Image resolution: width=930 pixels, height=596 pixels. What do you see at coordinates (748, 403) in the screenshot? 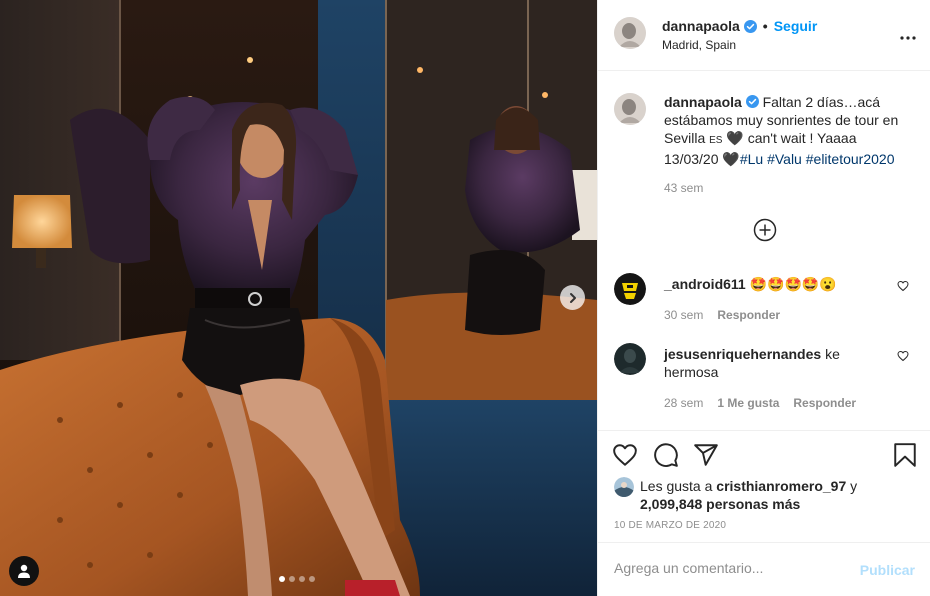
I see `comment-likes: 1 Me gusta` at bounding box center [748, 403].